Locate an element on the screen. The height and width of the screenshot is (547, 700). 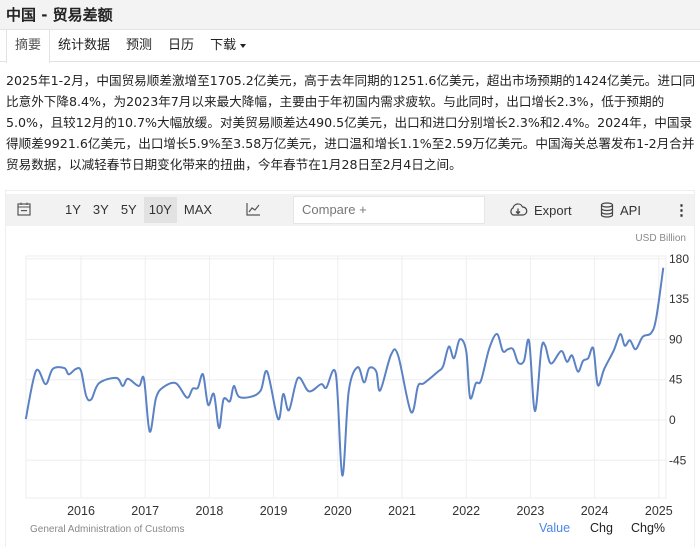
range-5y: 5Y is located at coordinates (129, 210).